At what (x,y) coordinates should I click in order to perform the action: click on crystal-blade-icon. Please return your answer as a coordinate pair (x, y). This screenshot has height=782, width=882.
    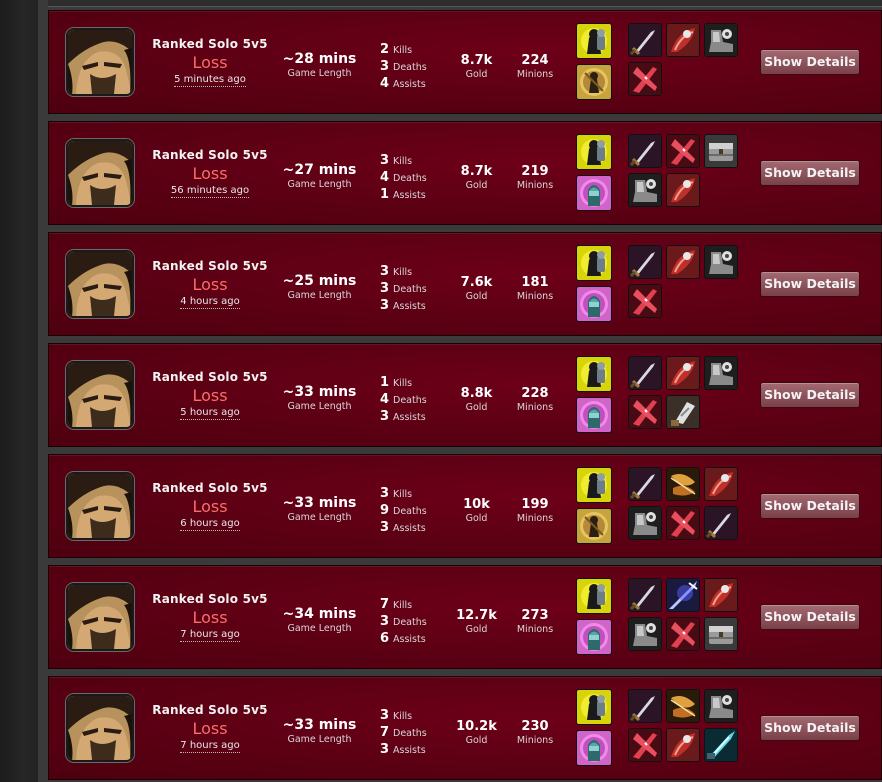
    Looking at the image, I should click on (721, 745).